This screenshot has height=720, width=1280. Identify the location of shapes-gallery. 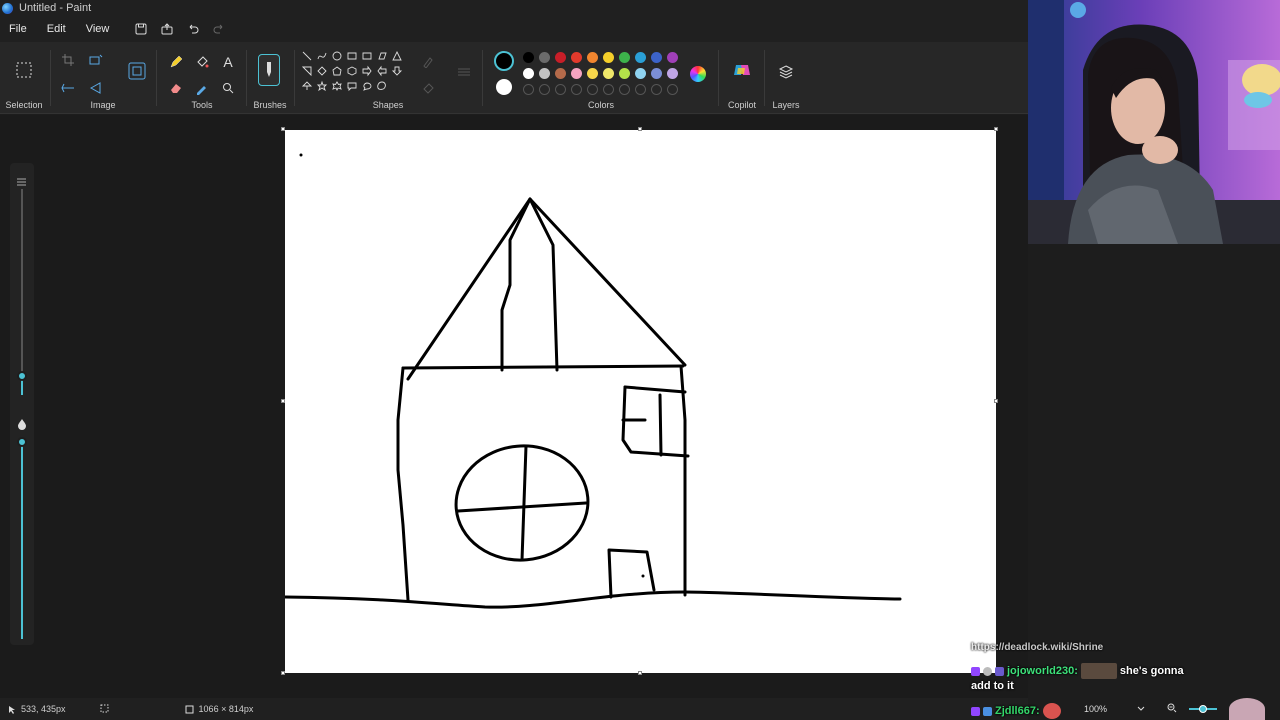
(357, 76).